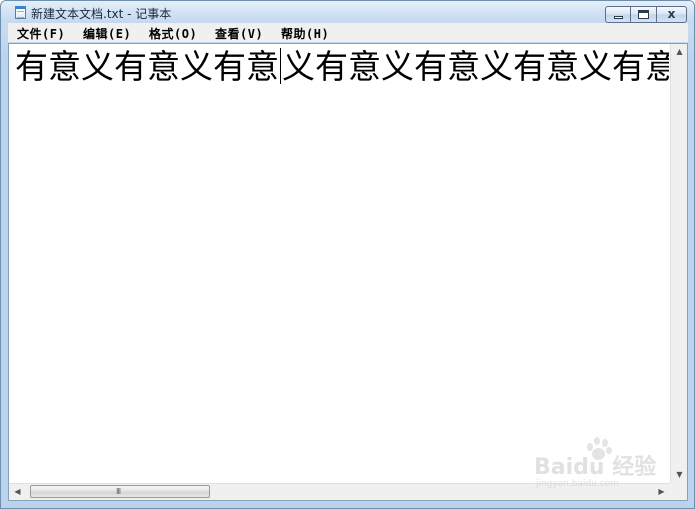 The width and height of the screenshot is (695, 509). I want to click on scroll-right-icon: ▶, so click(661, 492).